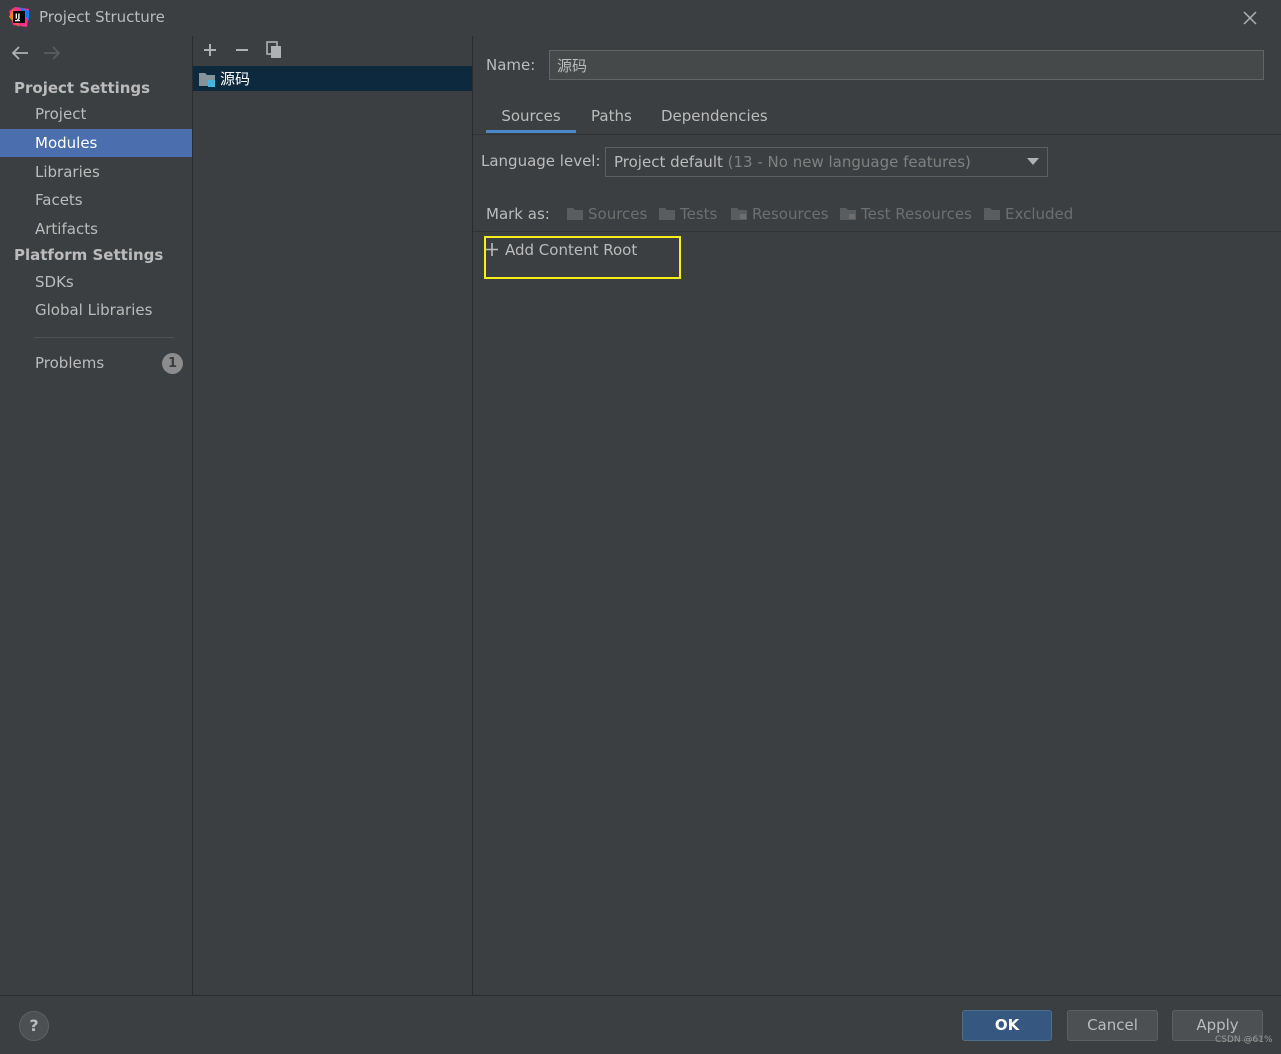 The image size is (1281, 1054). I want to click on sources-folder-icon, so click(575, 214).